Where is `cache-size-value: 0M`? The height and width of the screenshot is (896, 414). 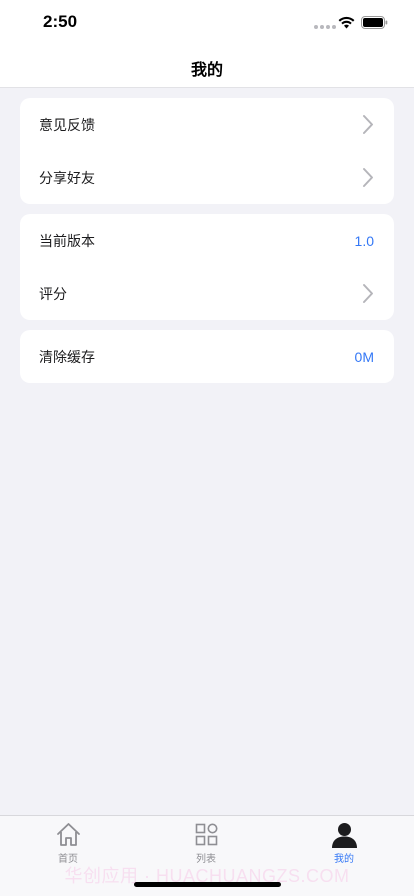 cache-size-value: 0M is located at coordinates (364, 356).